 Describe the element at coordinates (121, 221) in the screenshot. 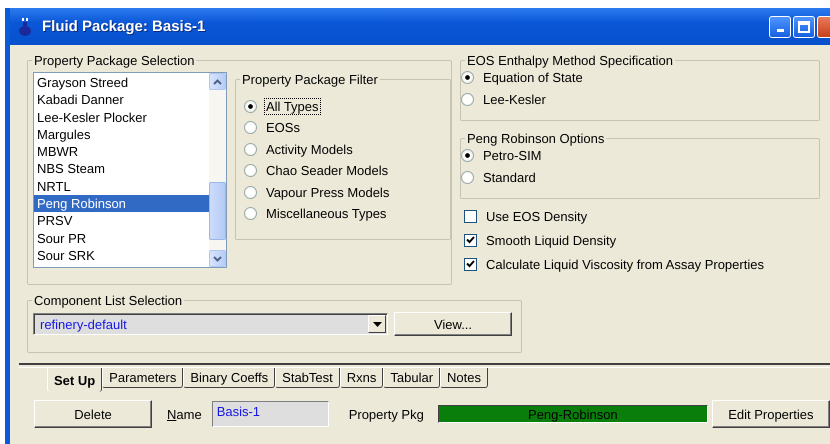

I see `package-list-item: PRSV` at that location.